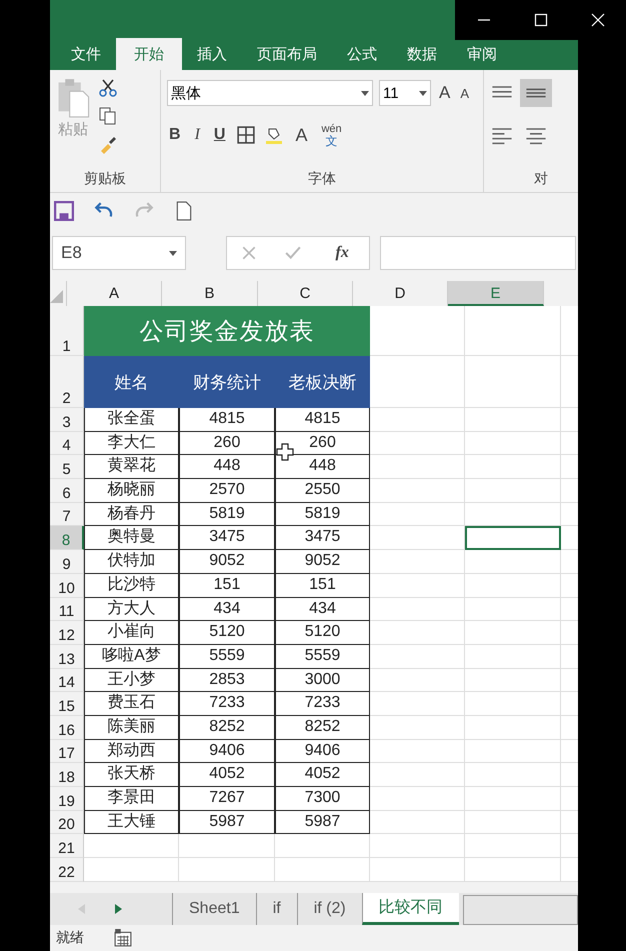 This screenshot has height=951, width=626. Describe the element at coordinates (67, 382) in the screenshot. I see `row-header: 2` at that location.